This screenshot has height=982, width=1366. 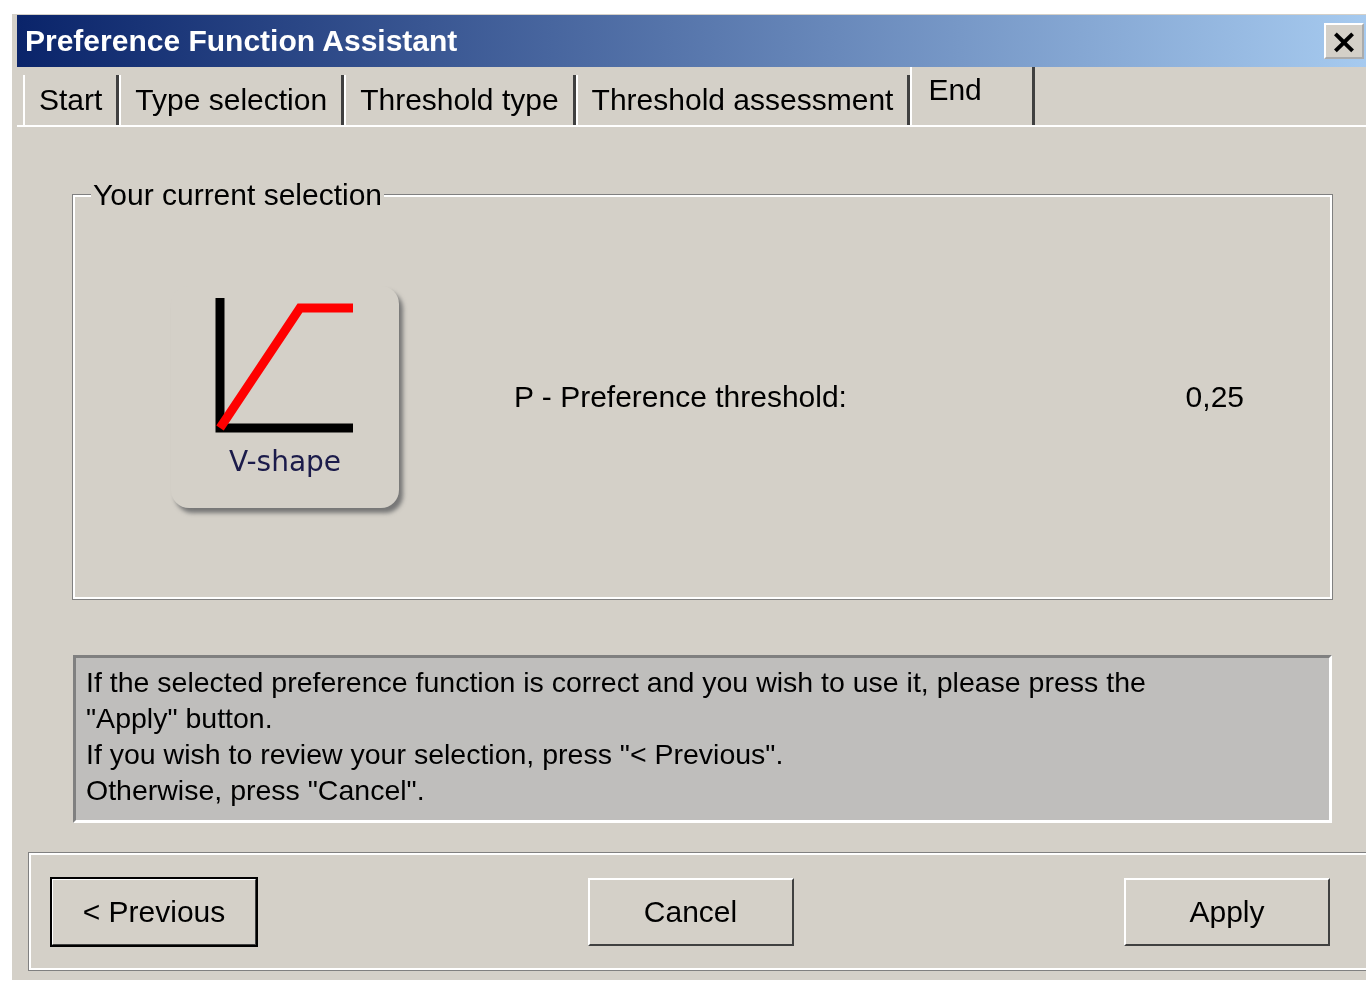 What do you see at coordinates (71, 100) in the screenshot?
I see `tab: Start` at bounding box center [71, 100].